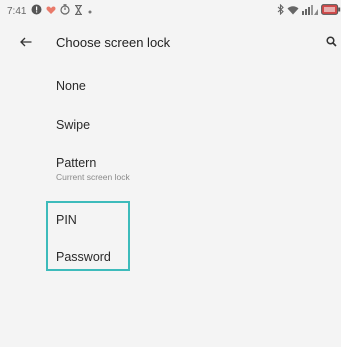 The image size is (341, 347). I want to click on app-bar: Choose screen lock, so click(170, 43).